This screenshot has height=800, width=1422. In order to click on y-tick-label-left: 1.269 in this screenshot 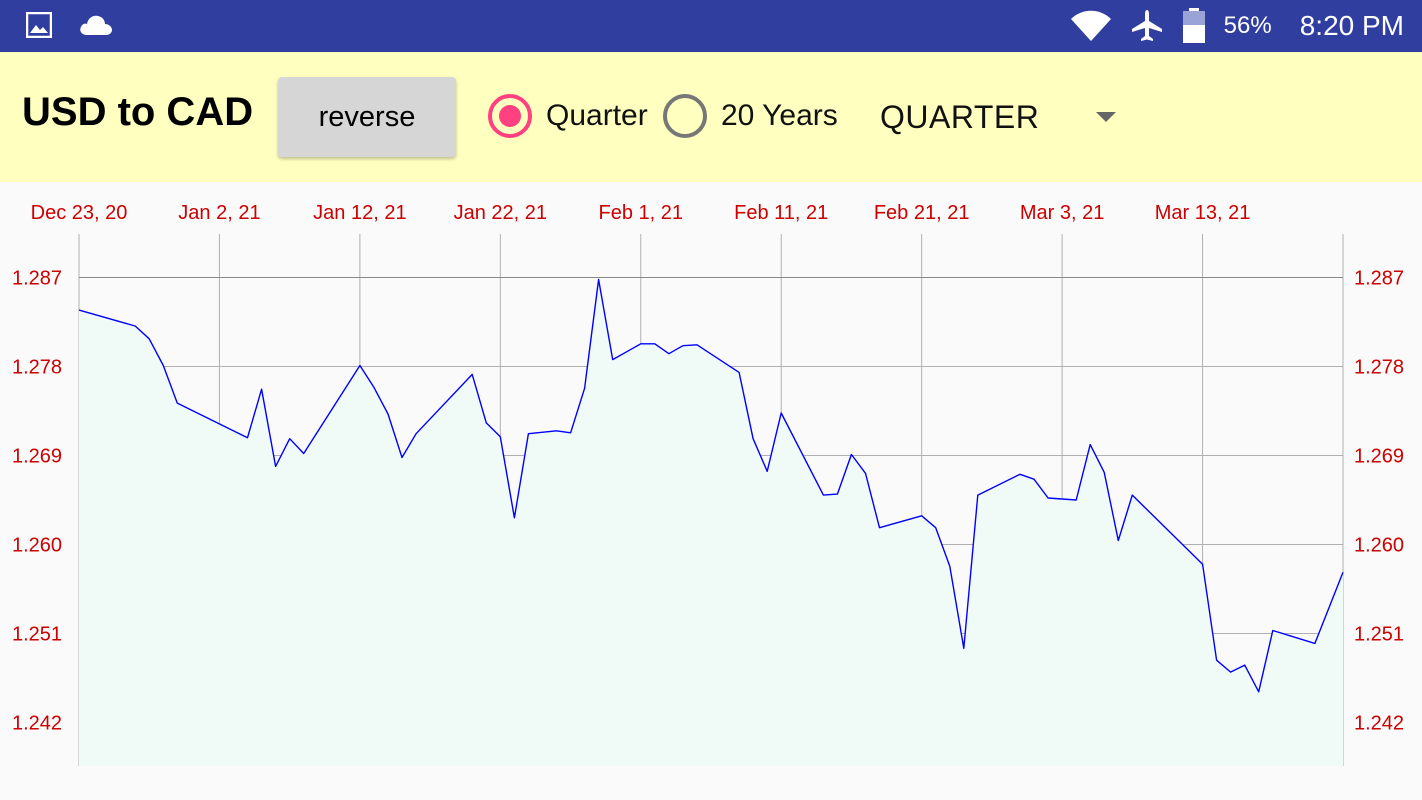, I will do `click(37, 457)`.